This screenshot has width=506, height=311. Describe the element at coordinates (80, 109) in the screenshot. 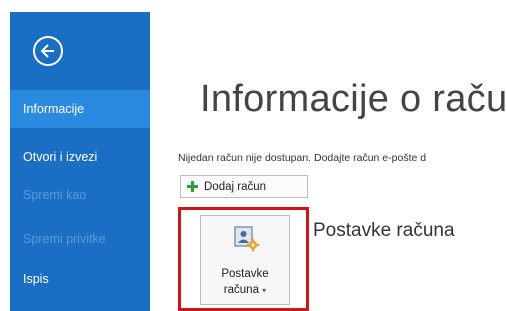

I see `sidebar-item-informacije: Informacije` at that location.